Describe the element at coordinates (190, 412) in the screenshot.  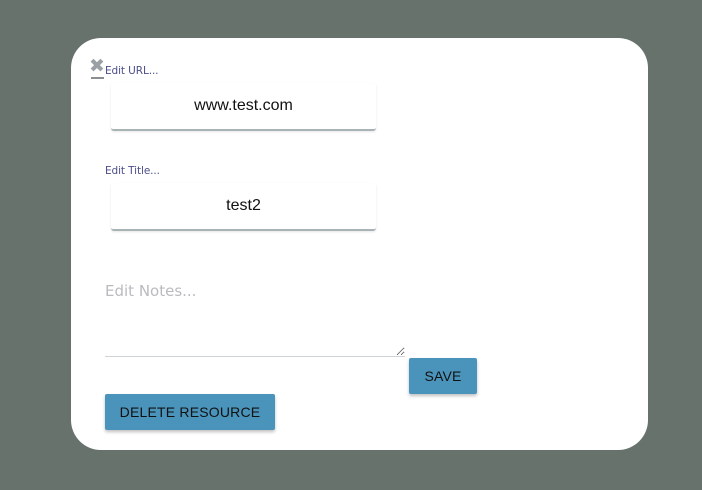
I see `delete-resource-button: DELETE RESOURCE` at that location.